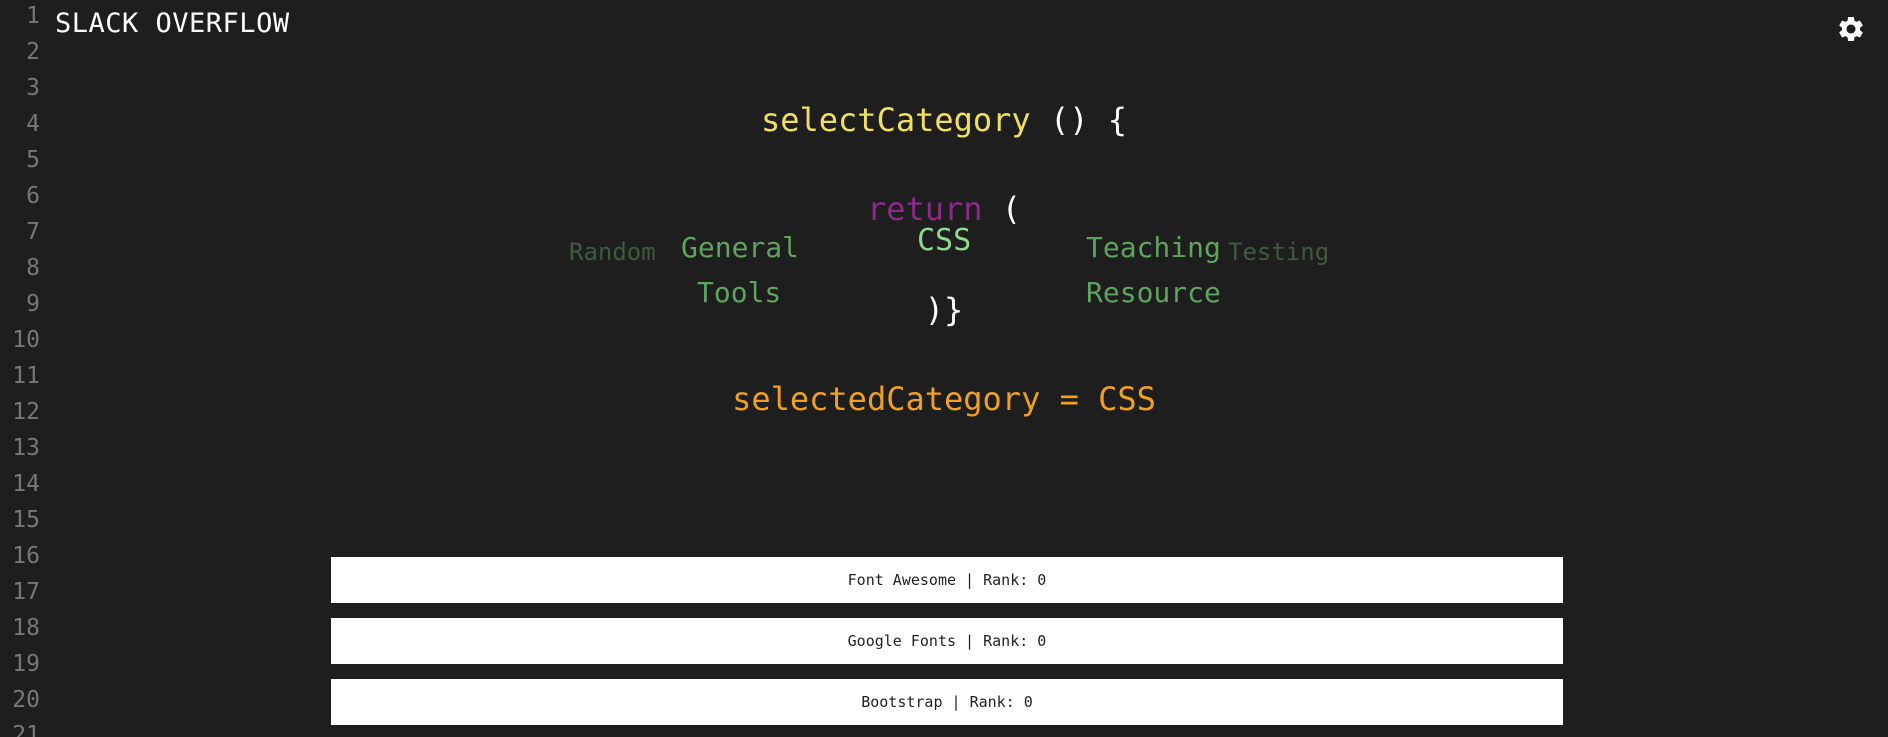 The height and width of the screenshot is (737, 1888). What do you see at coordinates (1002, 209) in the screenshot?
I see `open-paren: (` at bounding box center [1002, 209].